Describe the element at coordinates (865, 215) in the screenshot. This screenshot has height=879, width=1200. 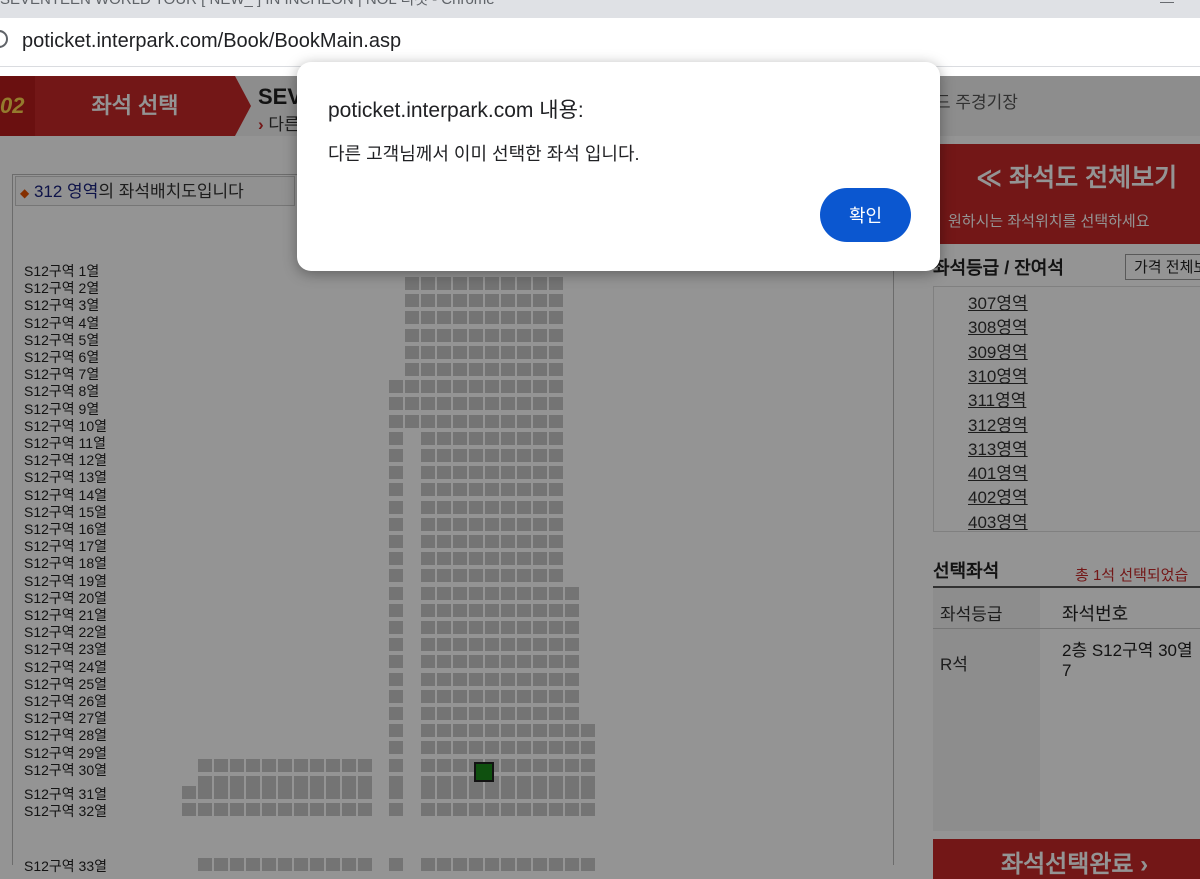
I see `ok-button: 확인` at that location.